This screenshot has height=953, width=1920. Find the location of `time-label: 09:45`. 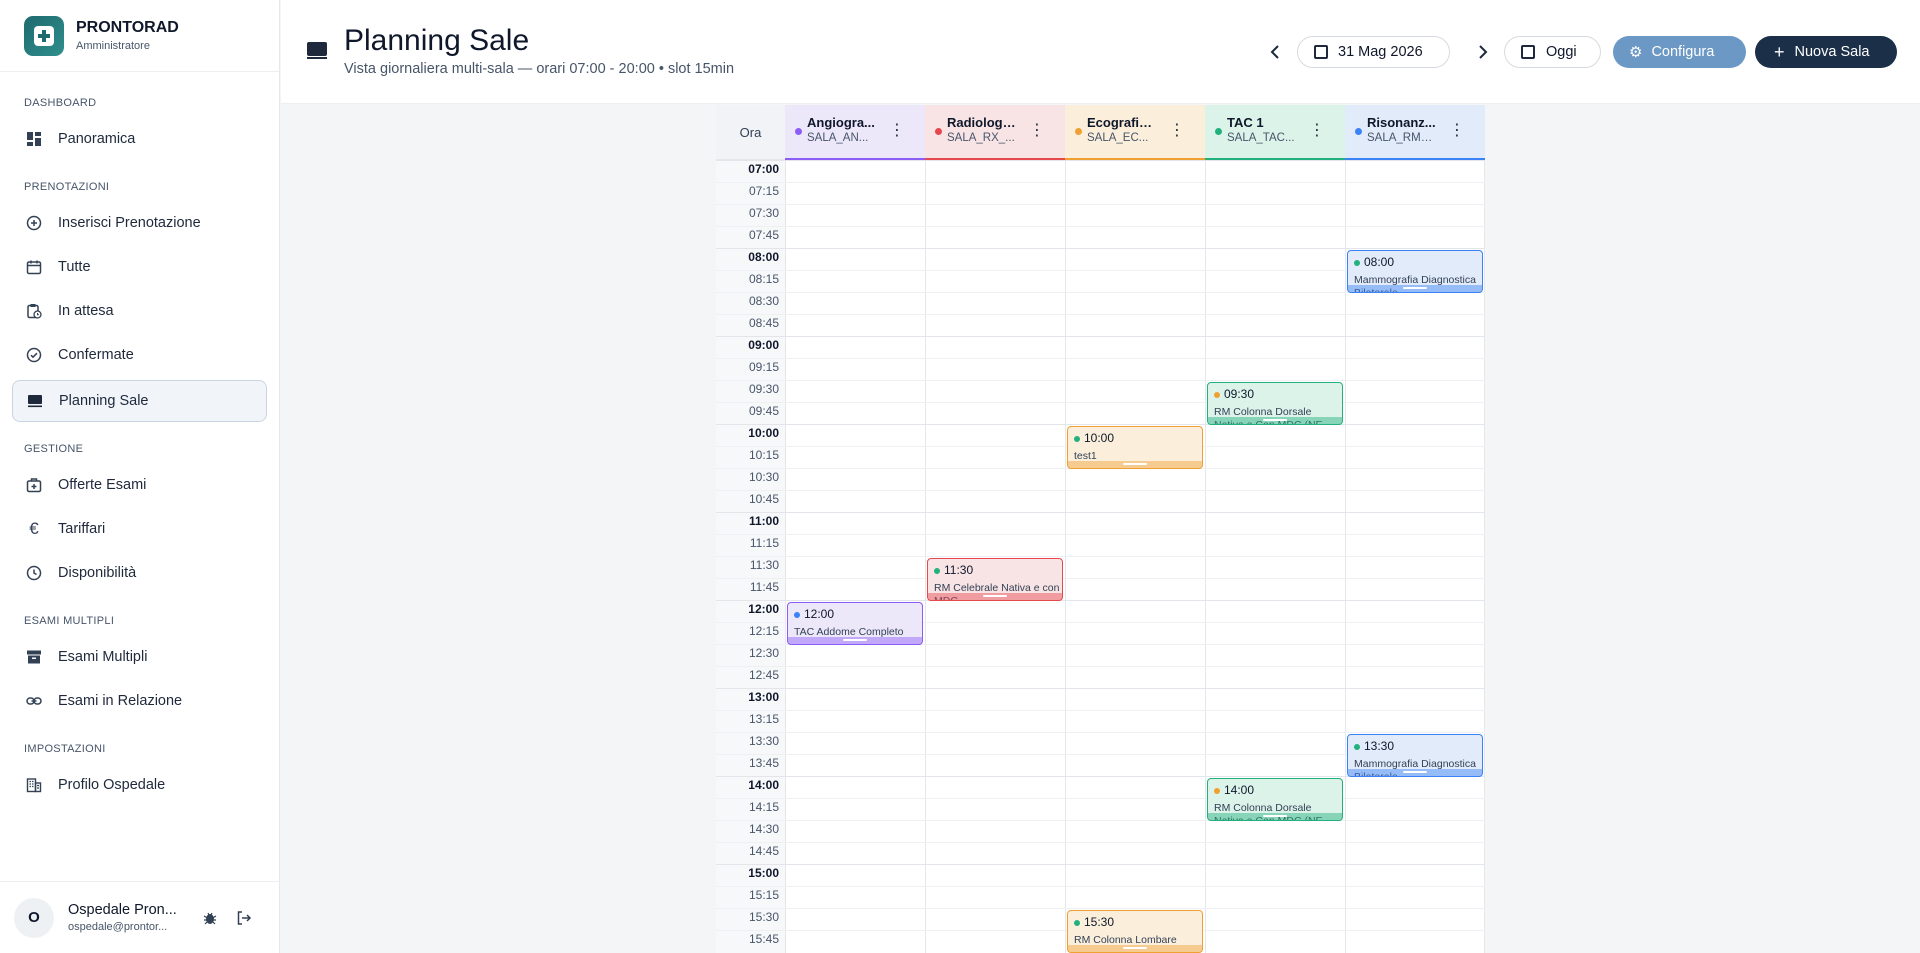

time-label: 09:45 is located at coordinates (763, 411).